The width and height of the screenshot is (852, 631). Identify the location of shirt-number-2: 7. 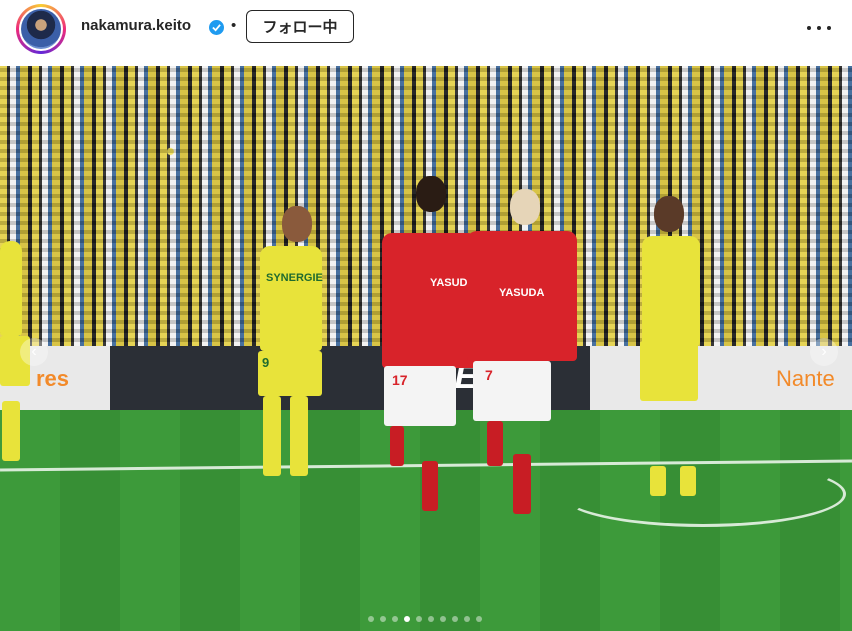
(489, 375).